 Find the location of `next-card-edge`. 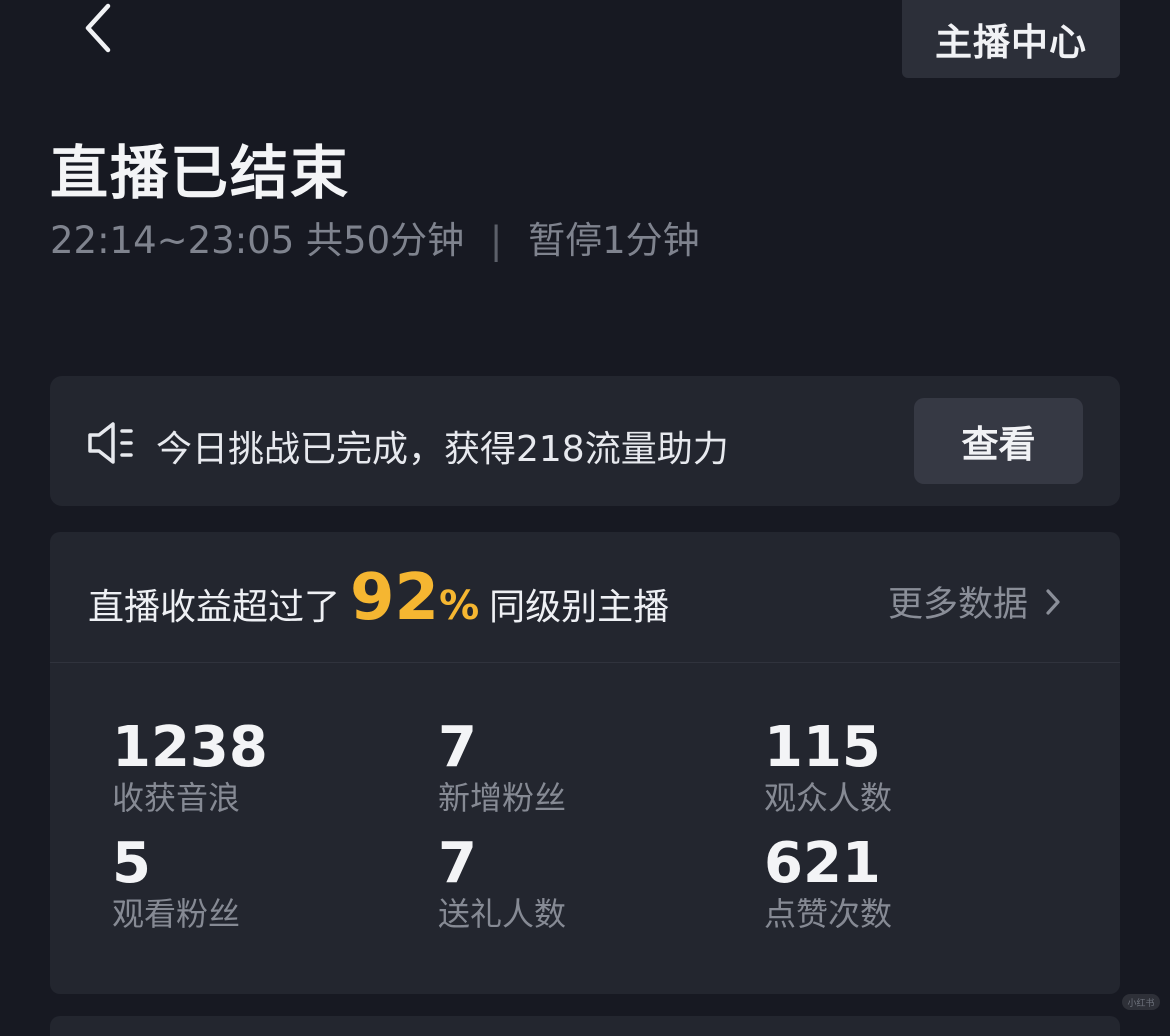

next-card-edge is located at coordinates (585, 1026).